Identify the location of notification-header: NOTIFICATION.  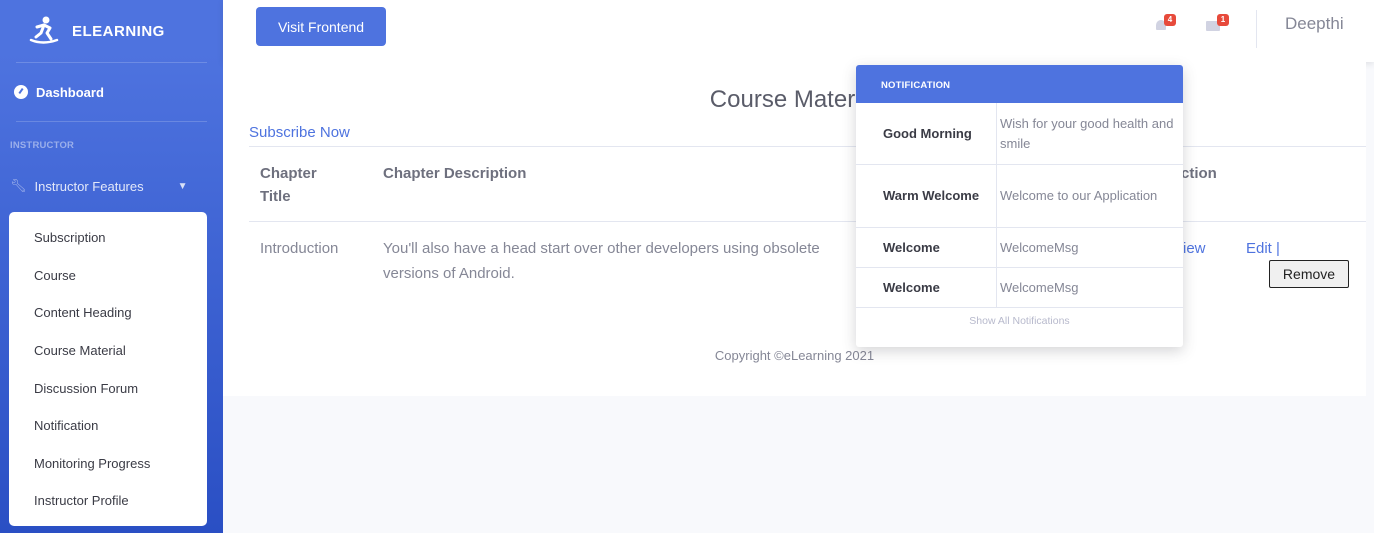
(1019, 84).